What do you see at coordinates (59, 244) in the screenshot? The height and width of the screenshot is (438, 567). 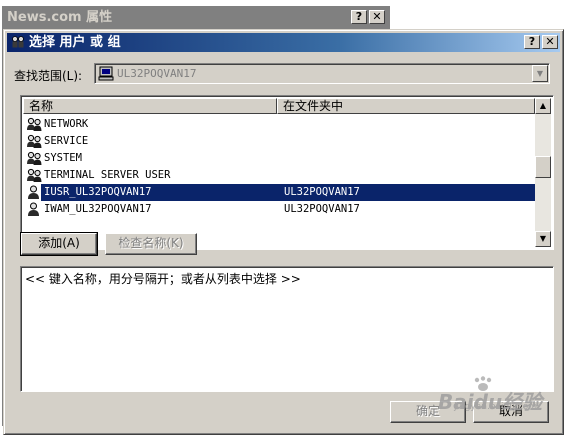 I see `add-button: 添加(A)` at bounding box center [59, 244].